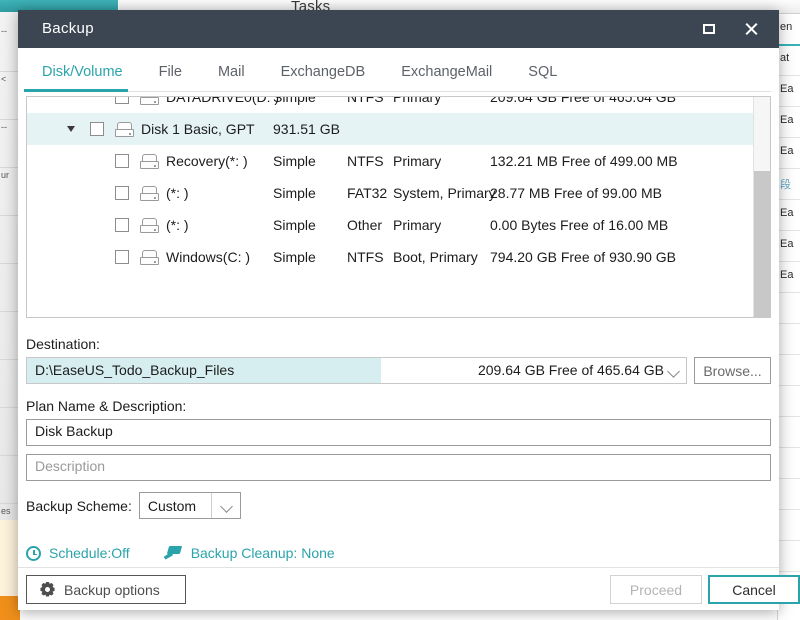 Image resolution: width=800 pixels, height=620 pixels. I want to click on disk-list-row: Disk 1 Basic, GPT 931.51 GB, so click(390, 129).